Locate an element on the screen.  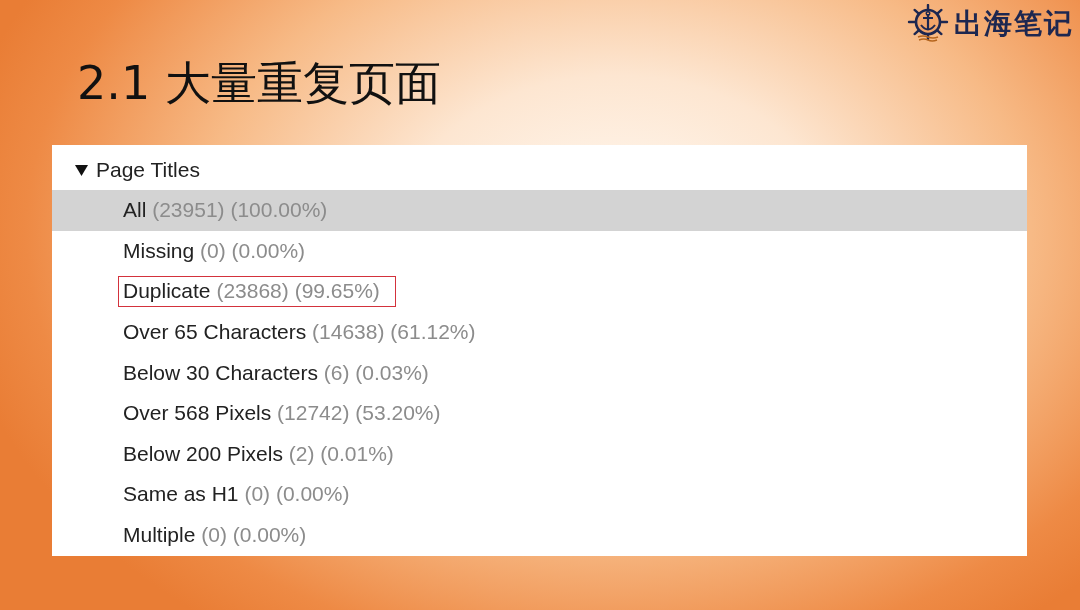
ship-wheel-anchor-icon is located at coordinates (928, 24).